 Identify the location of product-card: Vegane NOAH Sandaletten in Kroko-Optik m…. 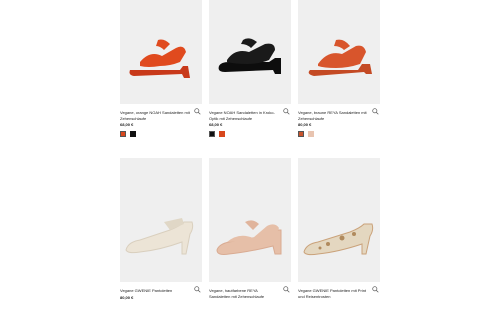
(250, 79).